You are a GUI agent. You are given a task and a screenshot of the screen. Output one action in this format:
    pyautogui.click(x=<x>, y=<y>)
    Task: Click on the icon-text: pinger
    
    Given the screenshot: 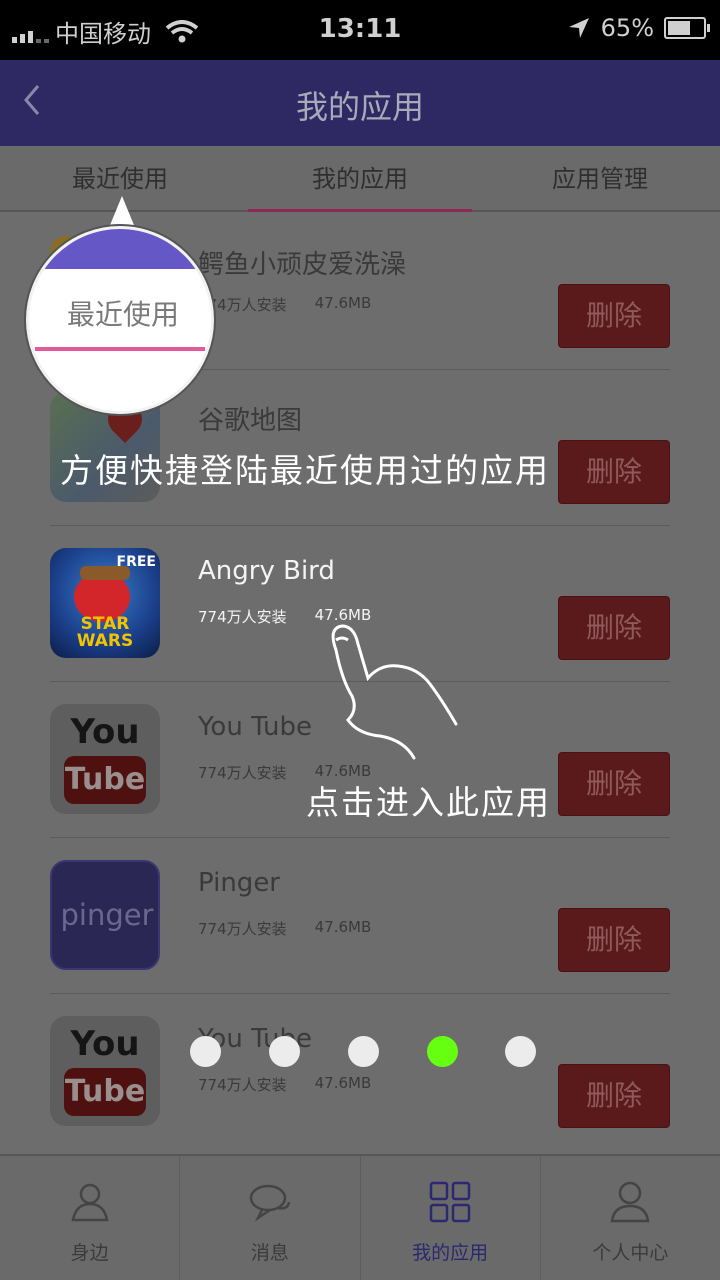 What is the action you would take?
    pyautogui.click(x=107, y=915)
    